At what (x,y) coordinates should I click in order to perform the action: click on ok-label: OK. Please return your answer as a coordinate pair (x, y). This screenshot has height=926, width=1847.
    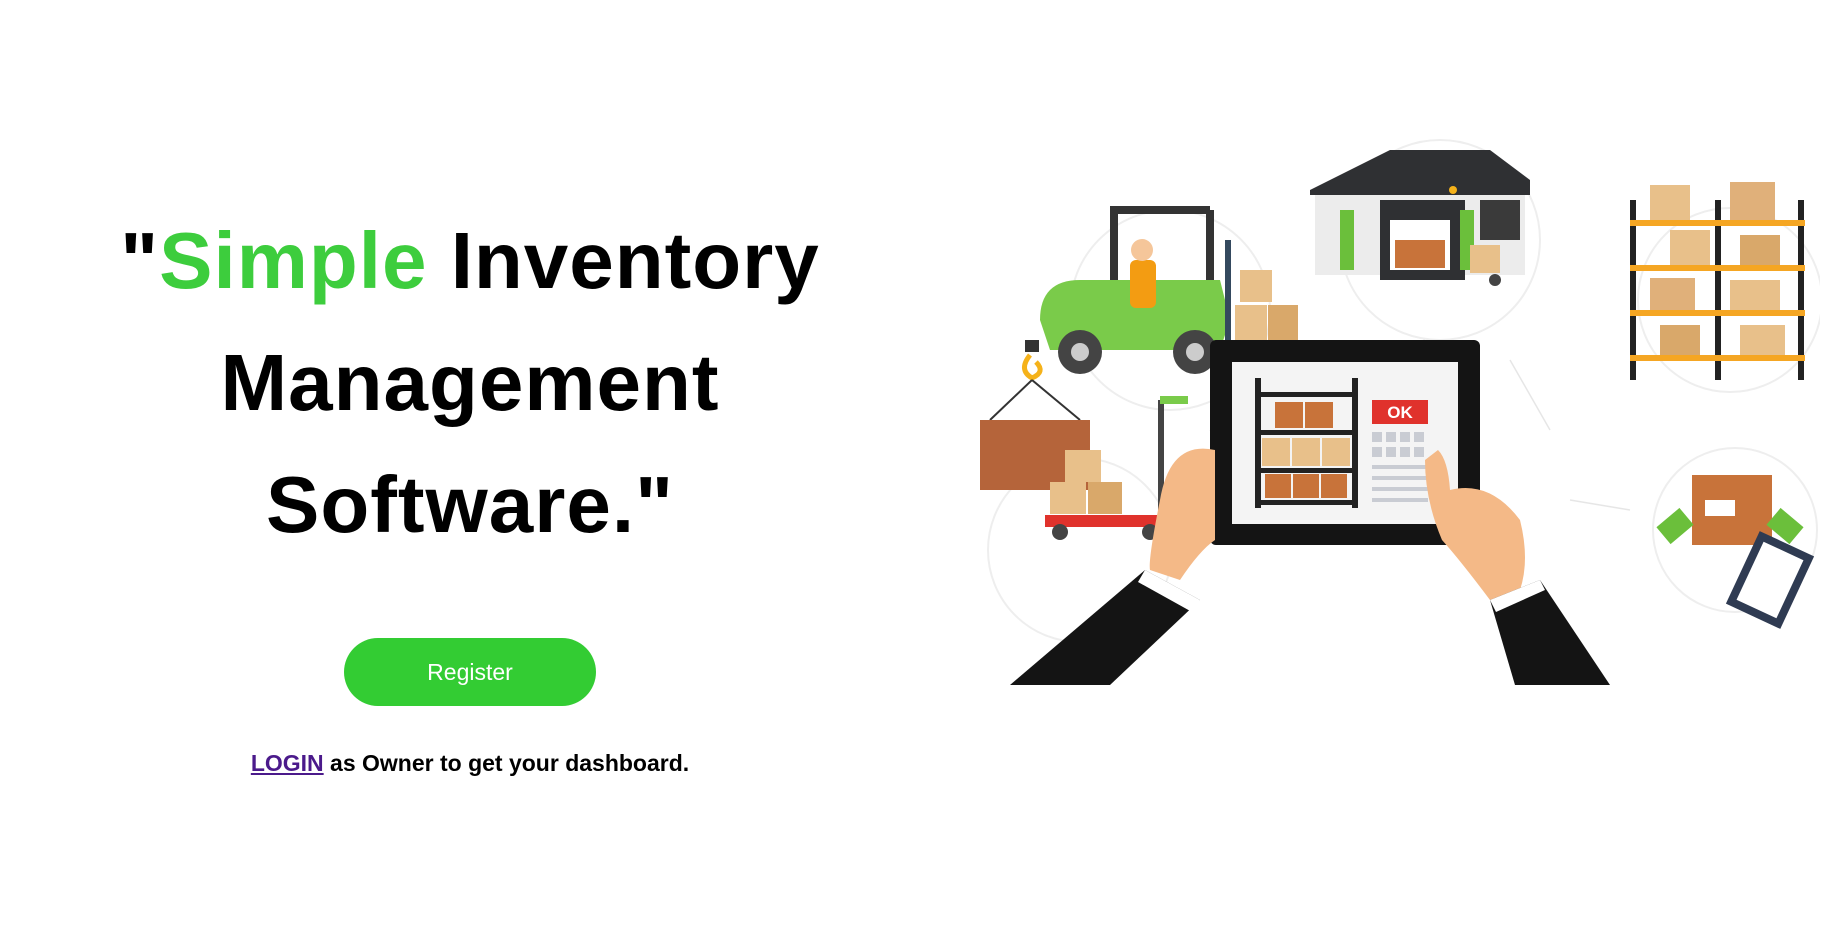
    Looking at the image, I should click on (1400, 412).